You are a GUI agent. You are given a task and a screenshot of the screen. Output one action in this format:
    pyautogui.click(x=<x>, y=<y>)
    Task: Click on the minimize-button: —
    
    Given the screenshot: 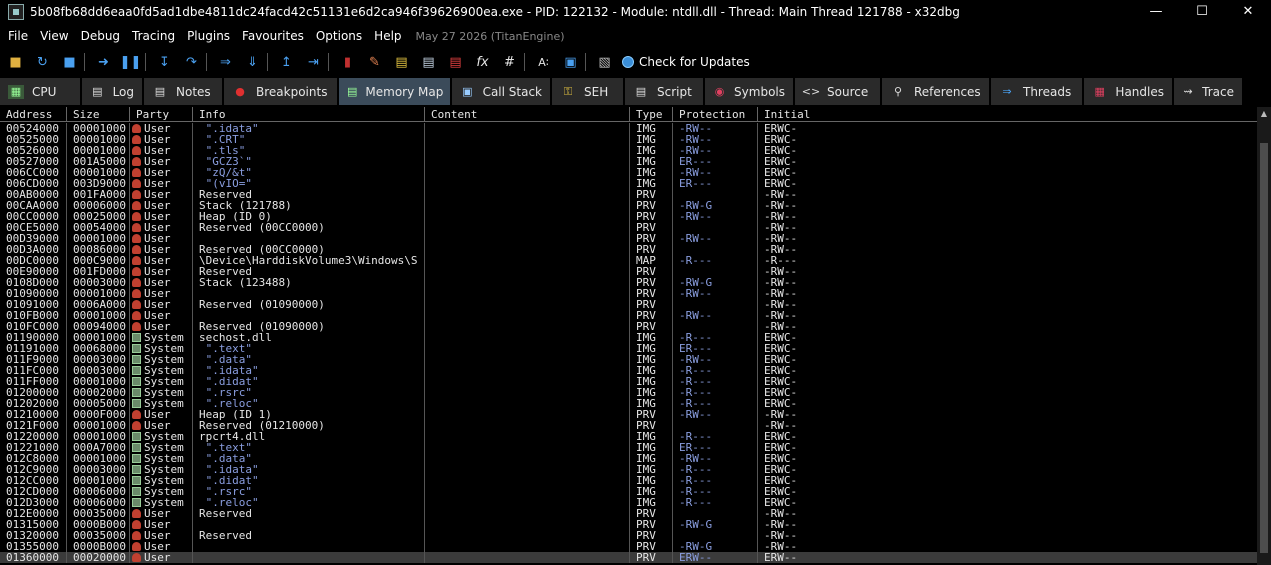 What is the action you would take?
    pyautogui.click(x=1156, y=11)
    